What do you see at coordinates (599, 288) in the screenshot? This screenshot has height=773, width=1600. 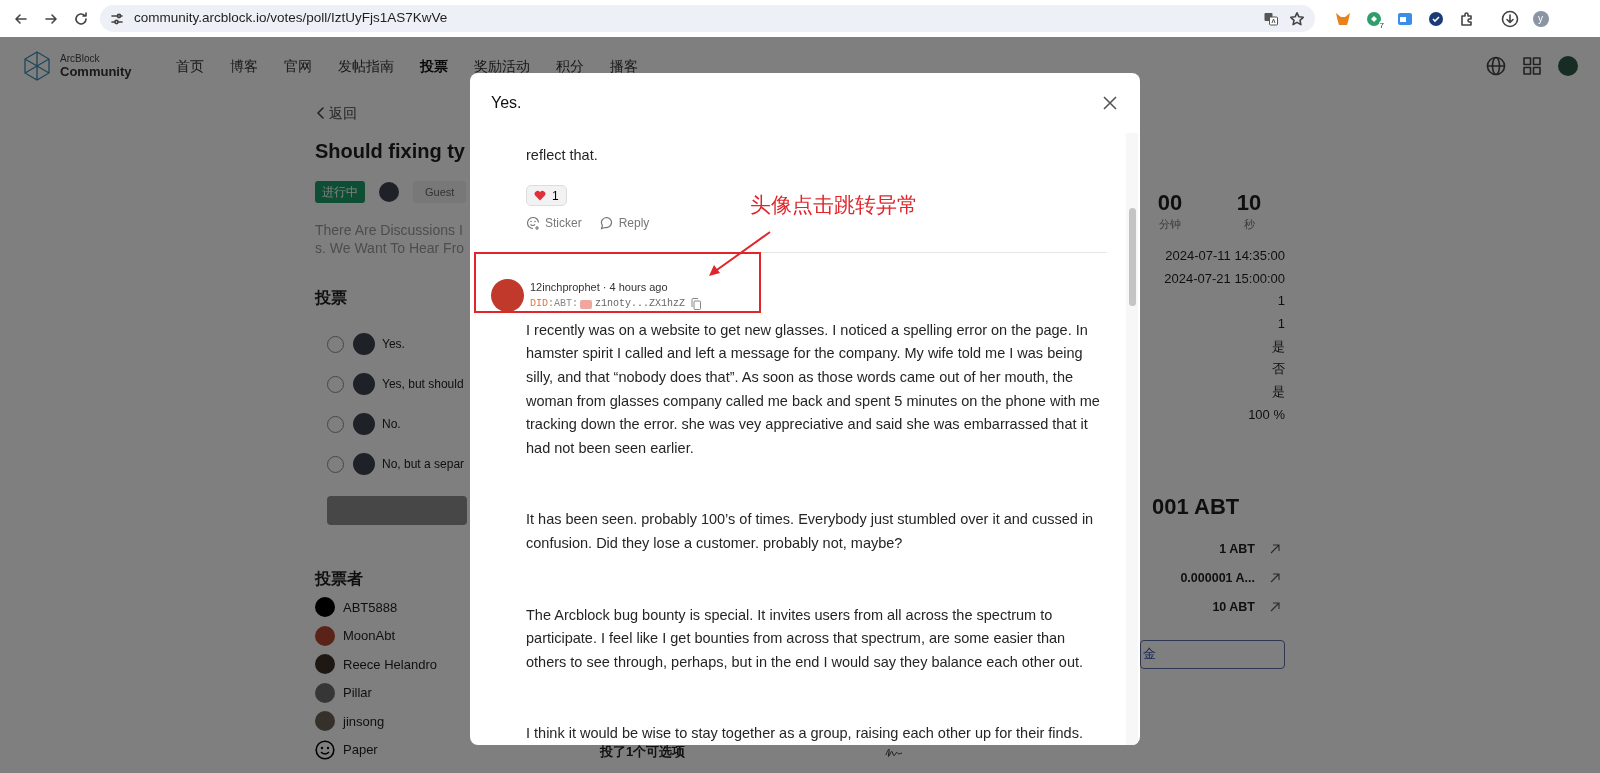 I see `comment-byline: 12inchprophet · 4 hours ago` at bounding box center [599, 288].